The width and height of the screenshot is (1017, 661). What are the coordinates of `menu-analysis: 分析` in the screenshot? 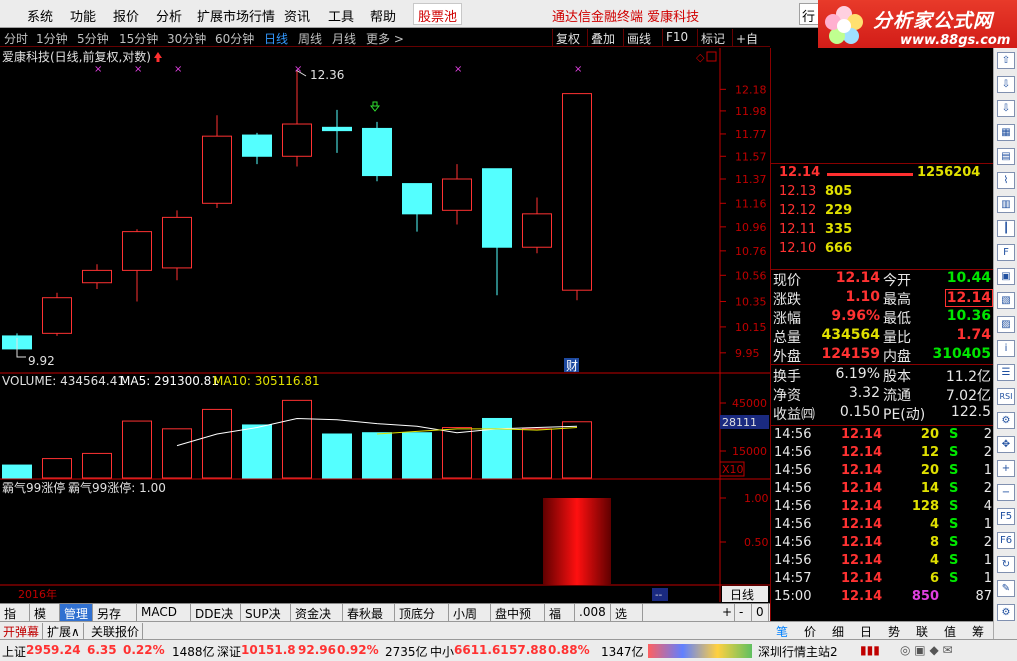 It's located at (169, 15).